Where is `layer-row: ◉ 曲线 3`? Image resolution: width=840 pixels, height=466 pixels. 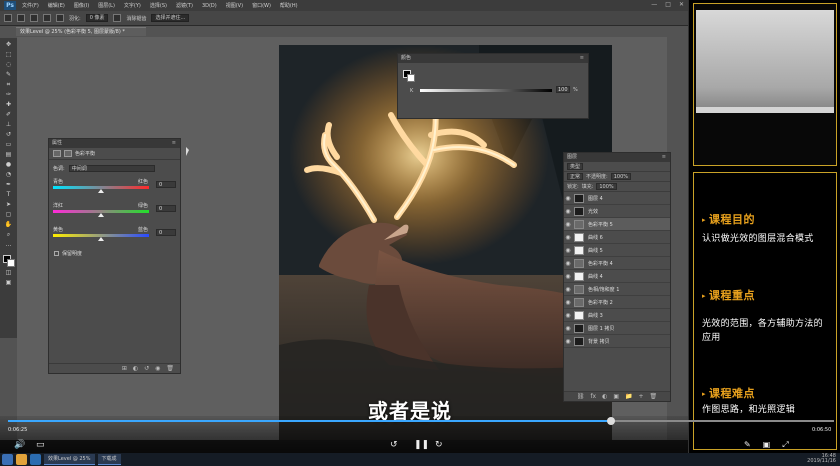 layer-row: ◉ 曲线 3 is located at coordinates (617, 315).